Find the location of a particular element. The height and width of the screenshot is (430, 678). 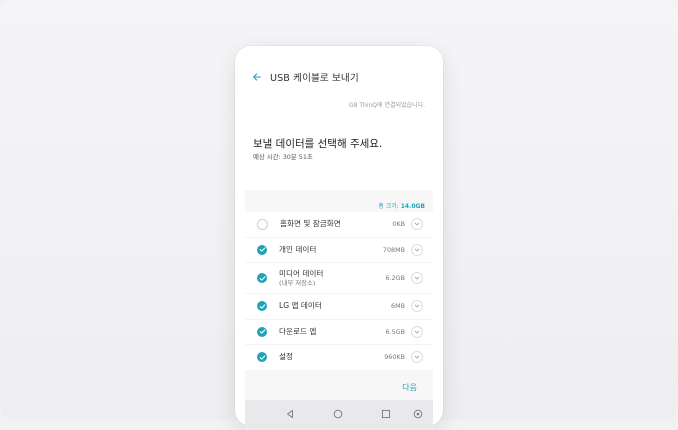

data-item-row-0: 홈화면 및 잠금화면 0KB is located at coordinates (339, 225).